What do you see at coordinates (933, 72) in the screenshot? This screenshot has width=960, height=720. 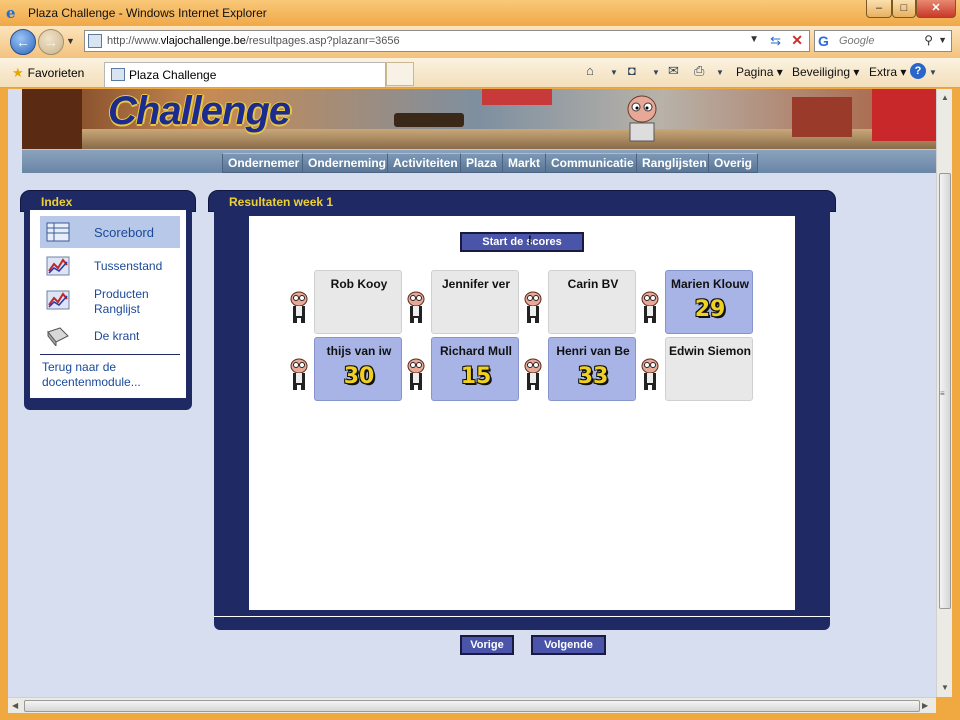 I see `help-dropdown-icon: ▼` at bounding box center [933, 72].